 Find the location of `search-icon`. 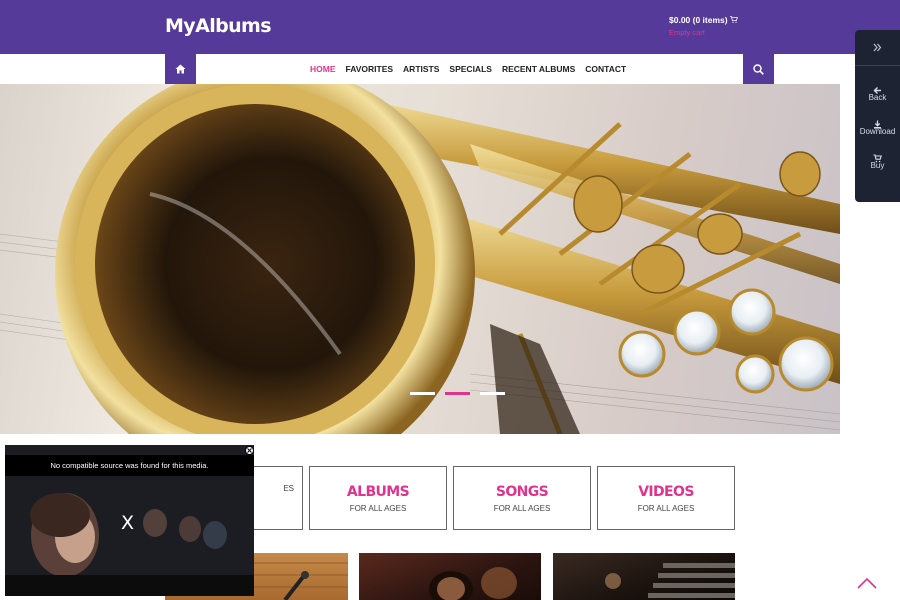

search-icon is located at coordinates (758, 69).